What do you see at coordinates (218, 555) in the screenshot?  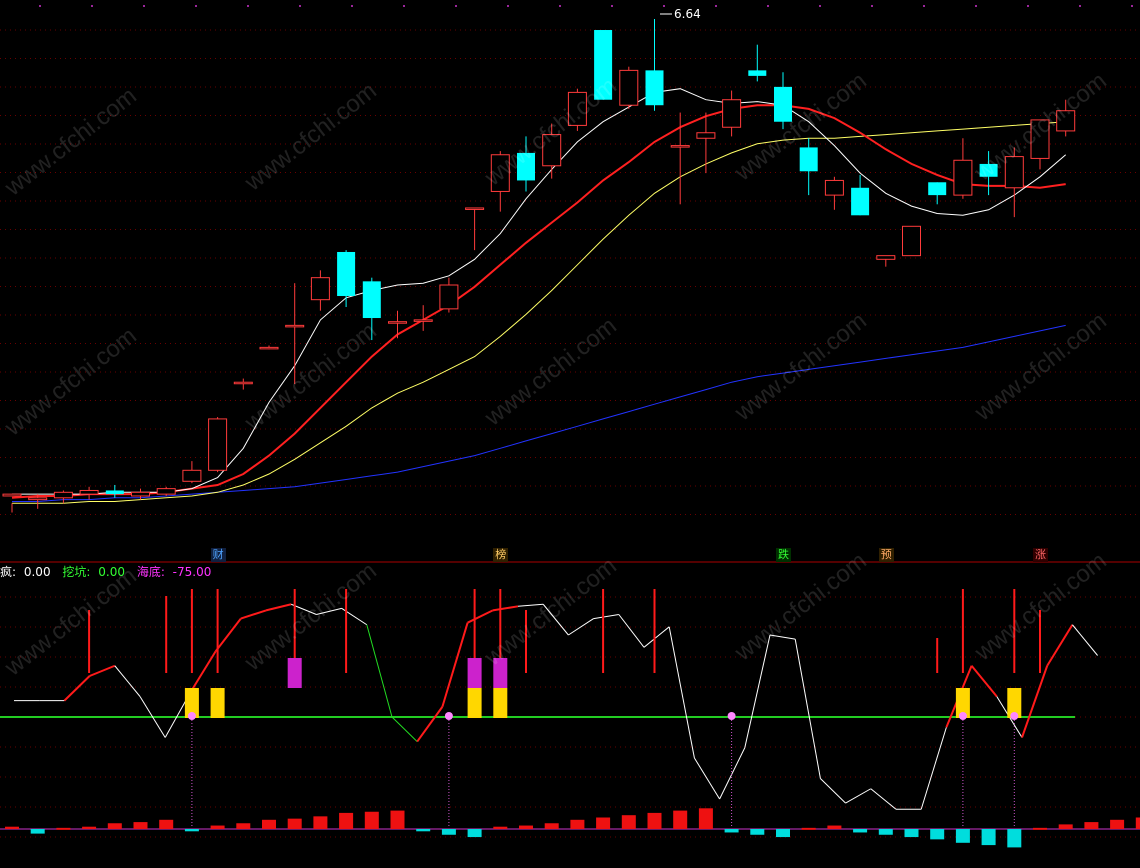 I see `event-marker: 财` at bounding box center [218, 555].